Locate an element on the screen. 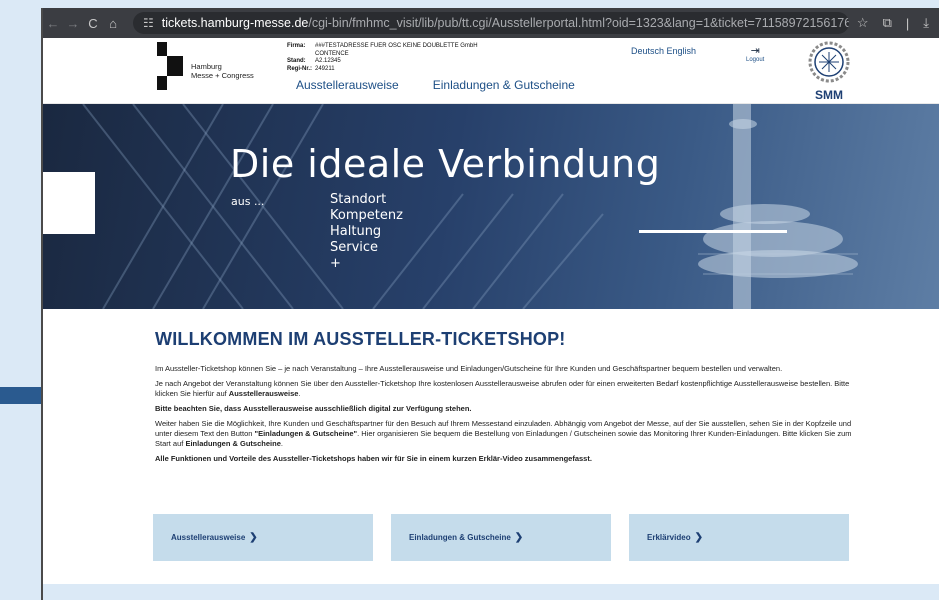 This screenshot has height=600, width=939. hero-white-block is located at coordinates (69, 203).